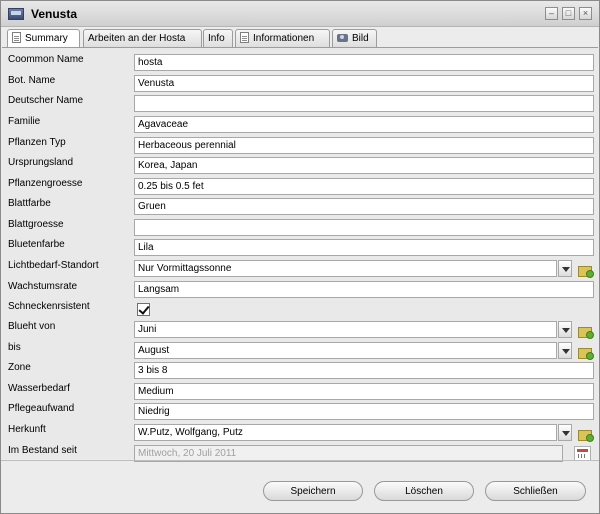  What do you see at coordinates (24, 121) in the screenshot?
I see `field-label: Familie` at bounding box center [24, 121].